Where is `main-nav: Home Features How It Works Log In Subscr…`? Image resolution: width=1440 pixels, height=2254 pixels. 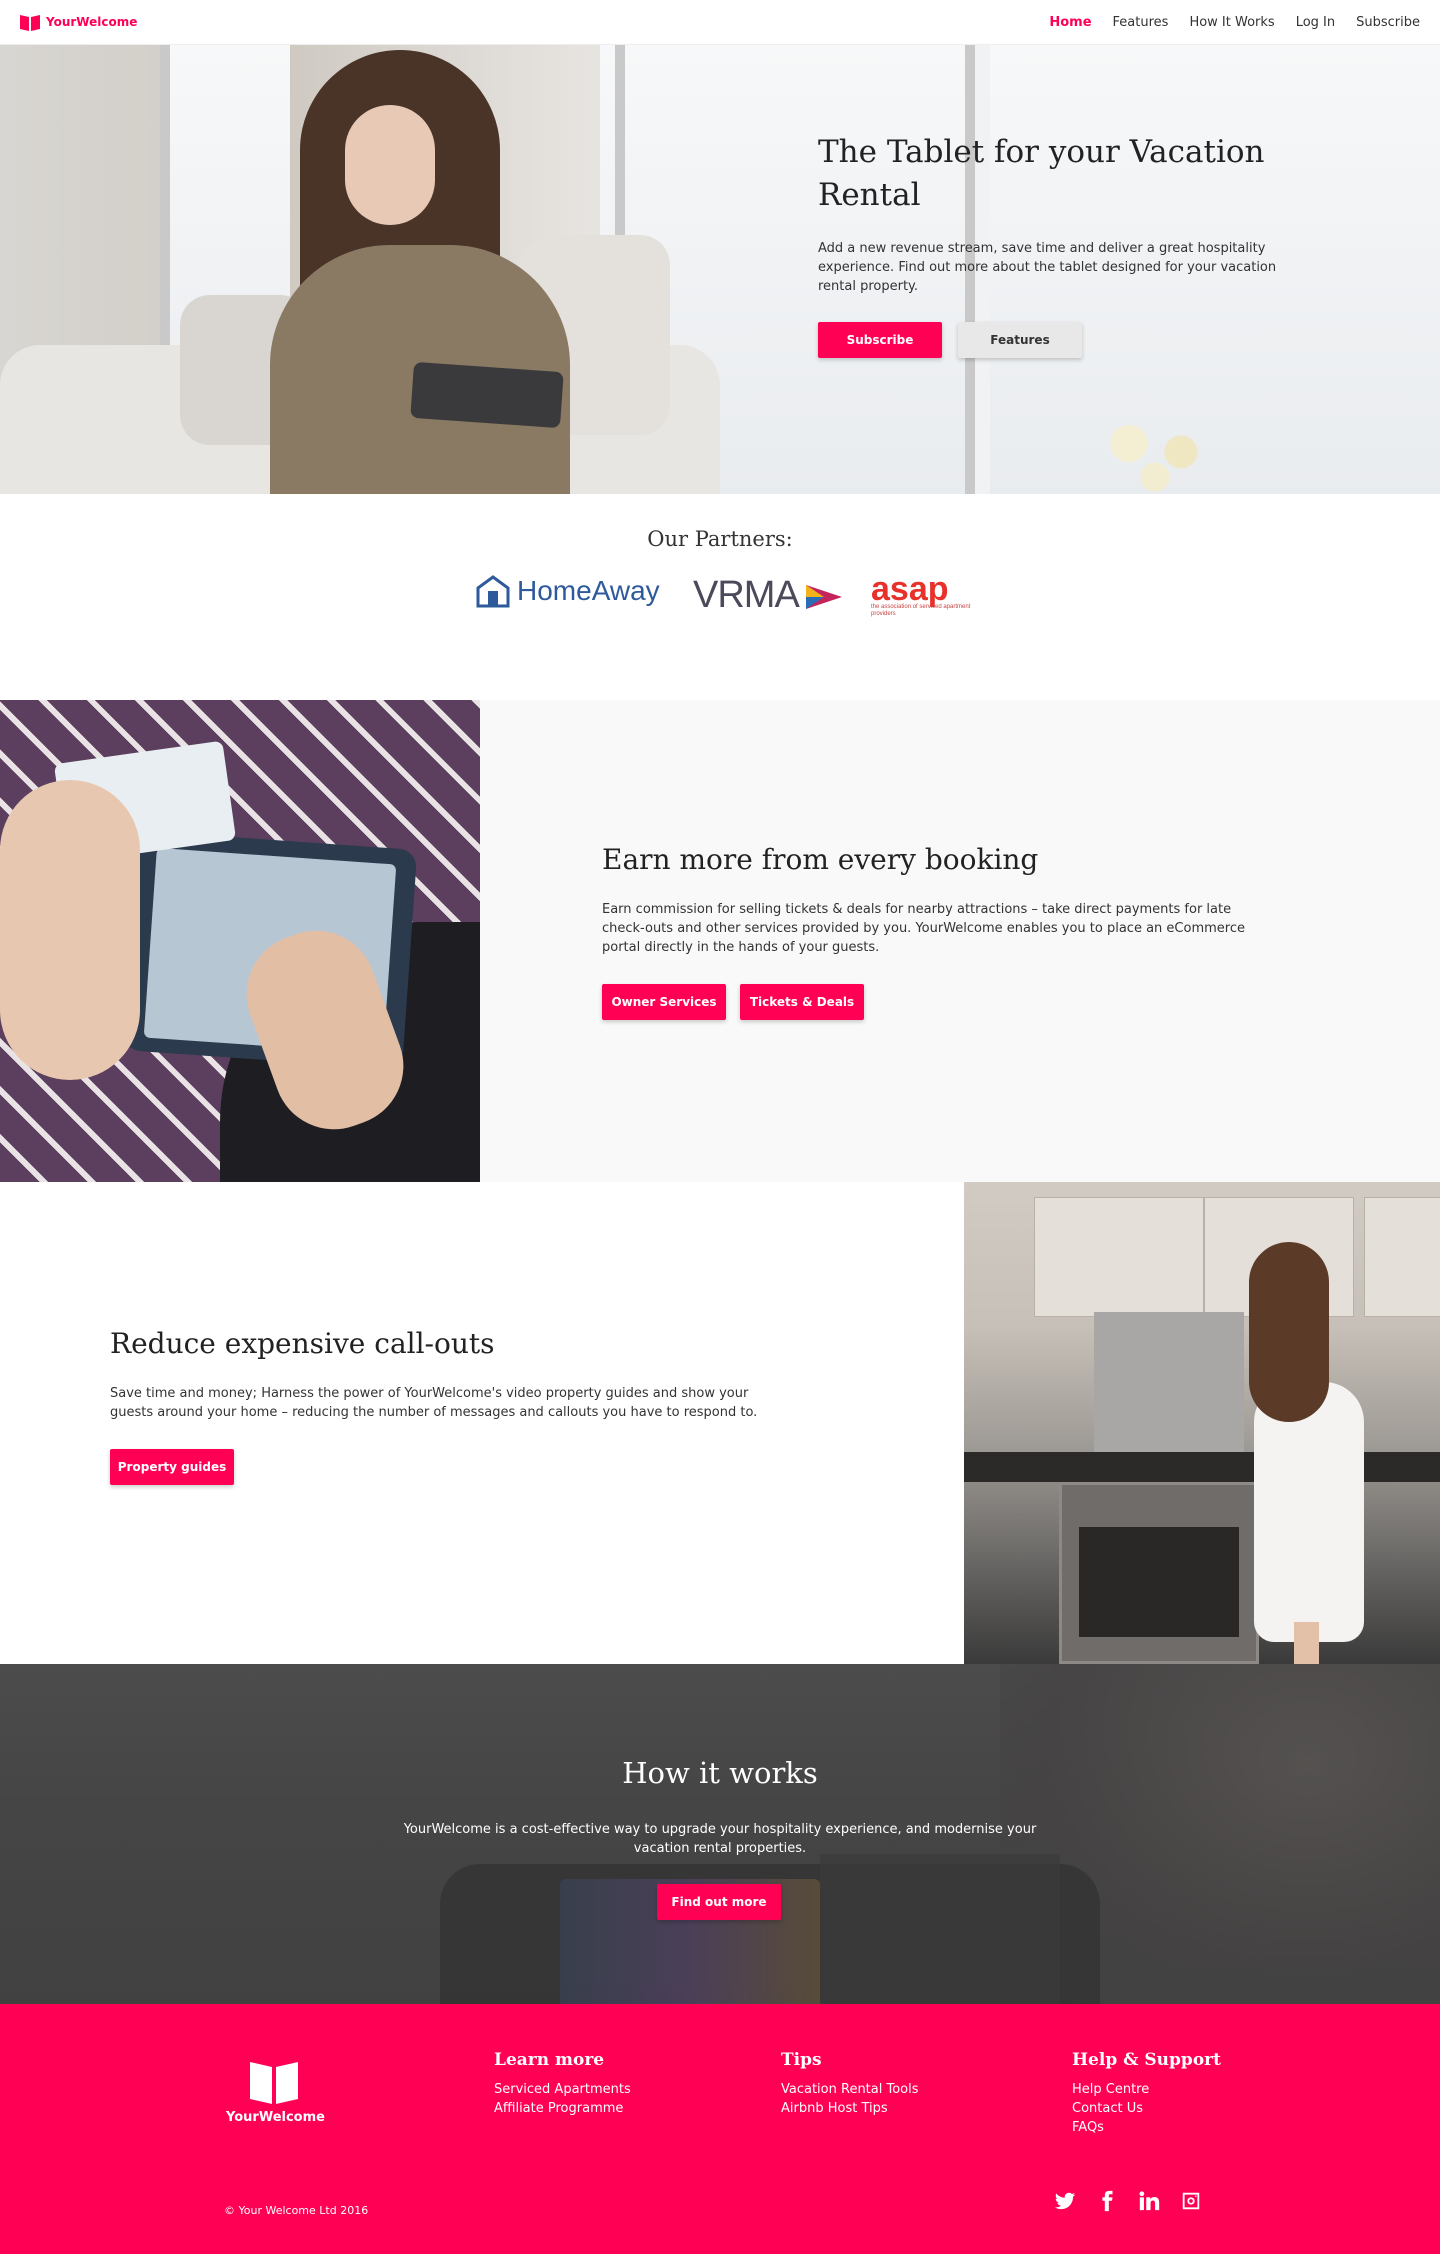
main-nav: Home Features How It Works Log In Subscr… is located at coordinates (1234, 22).